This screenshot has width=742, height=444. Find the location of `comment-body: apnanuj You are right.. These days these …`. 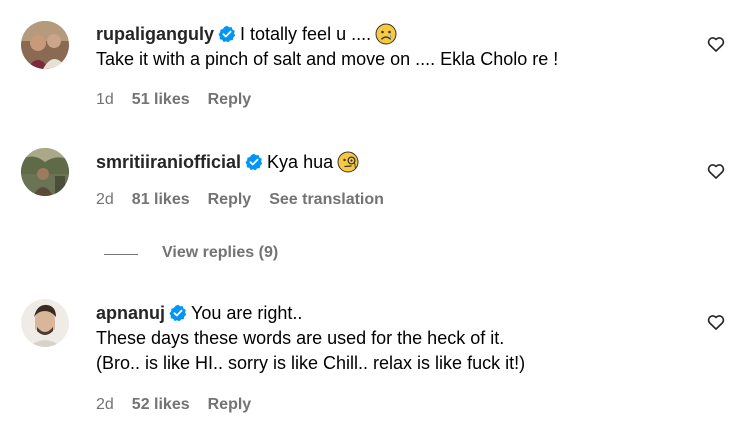

comment-body: apnanuj You are right.. These days these … is located at coordinates (389, 338).